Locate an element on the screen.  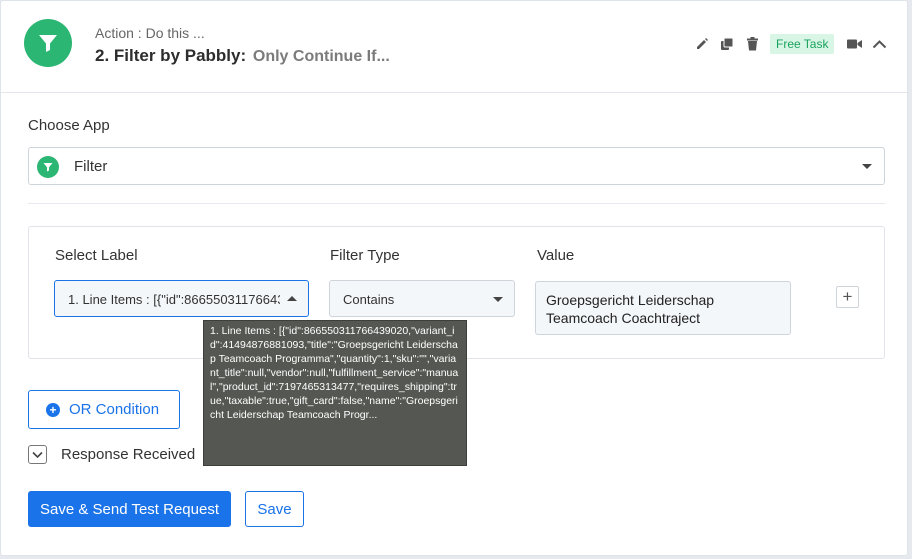
free-task-badge: Free Task is located at coordinates (802, 44).